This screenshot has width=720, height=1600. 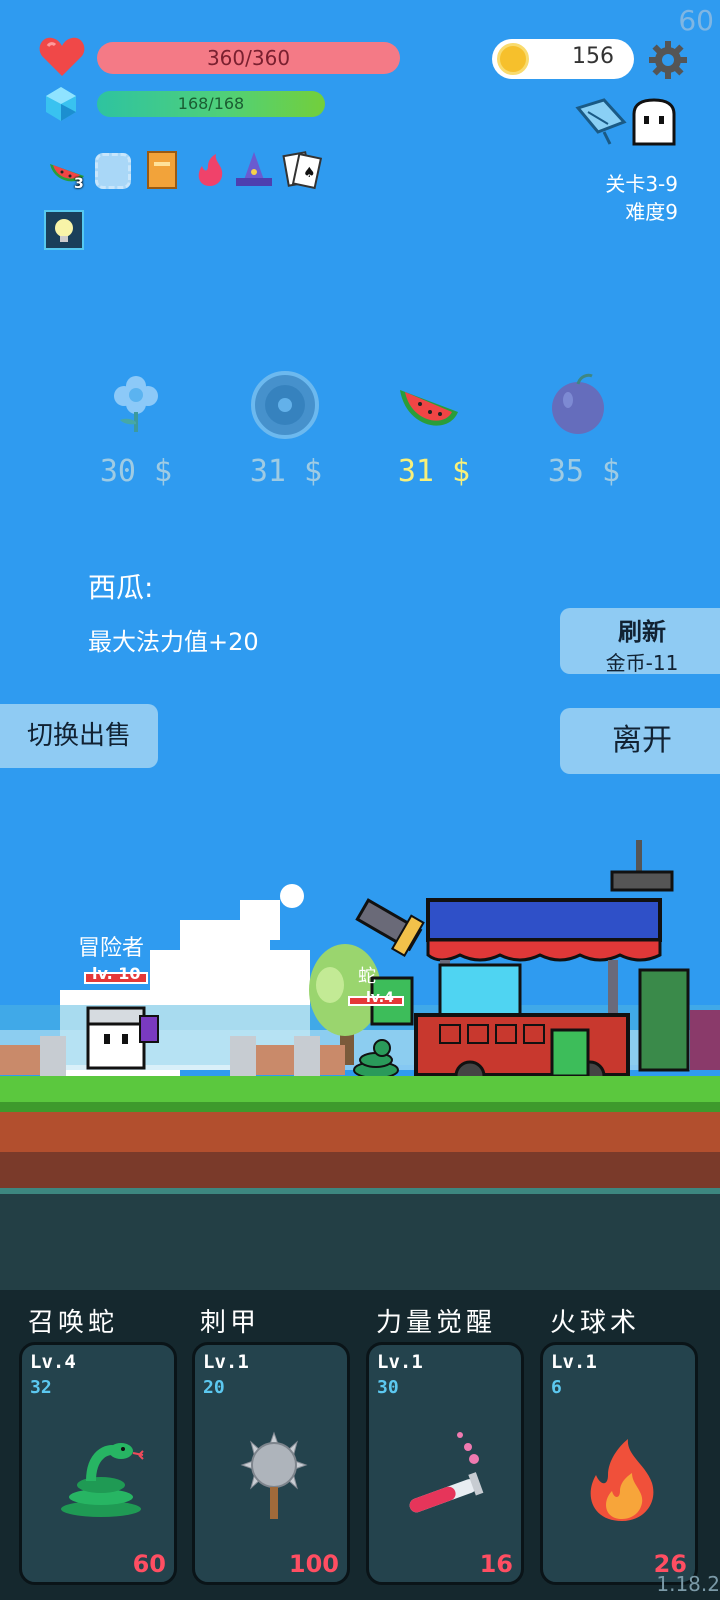 I want to click on flower-icon, so click(x=136, y=403).